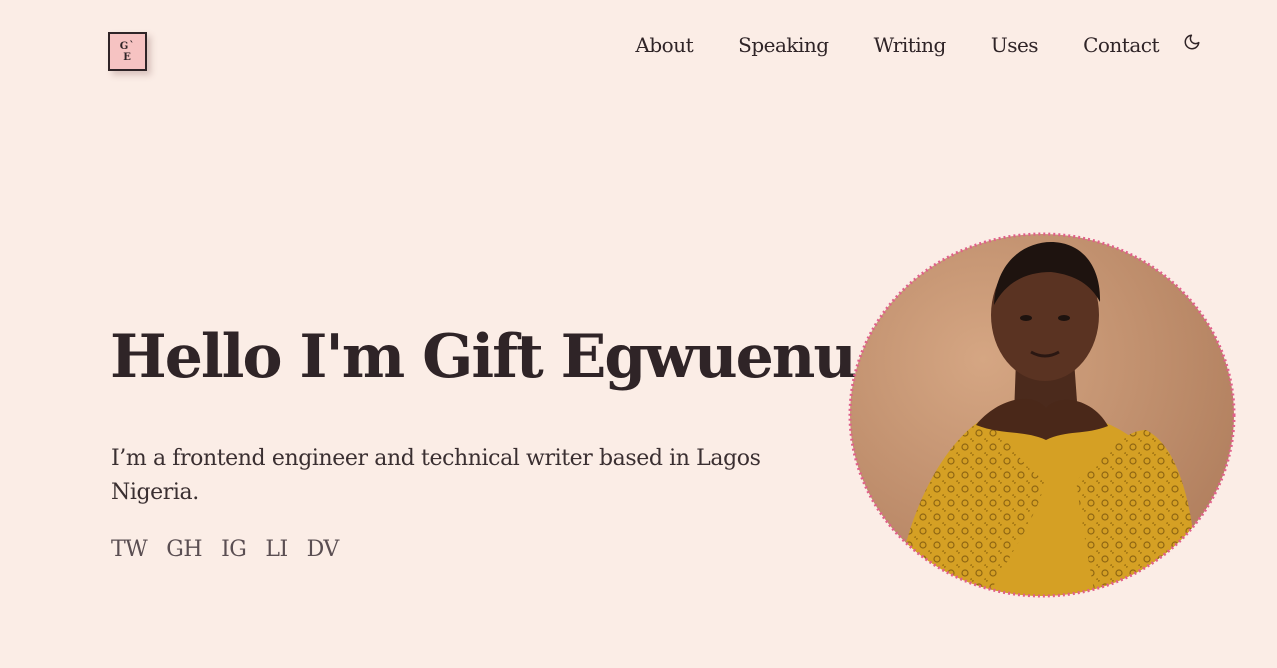 Image resolution: width=1277 pixels, height=668 pixels. What do you see at coordinates (276, 549) in the screenshot?
I see `social-link-linkedin: LI` at bounding box center [276, 549].